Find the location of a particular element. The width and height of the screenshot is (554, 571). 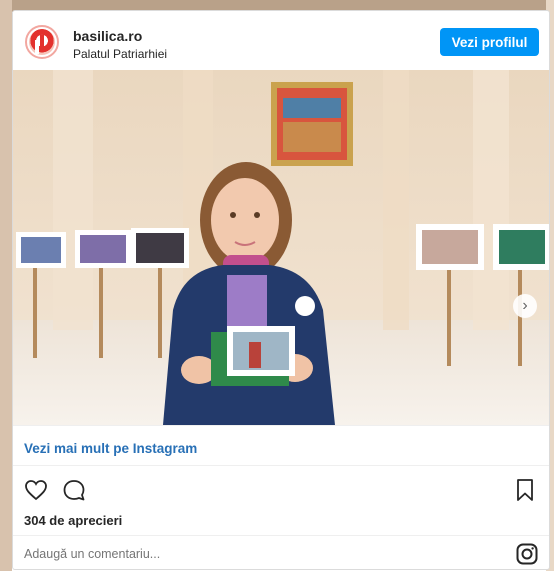

avatar is located at coordinates (42, 42).